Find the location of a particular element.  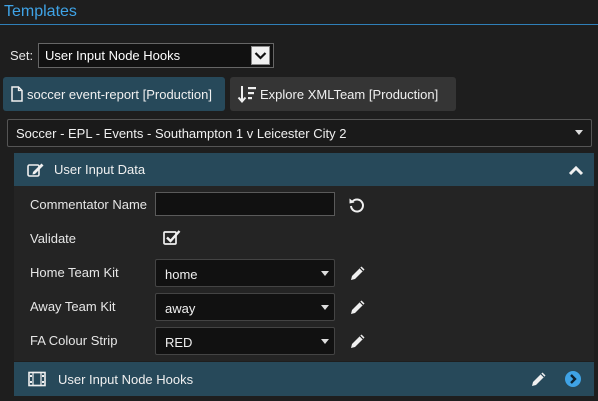

away-team-kit-select: away is located at coordinates (245, 307).